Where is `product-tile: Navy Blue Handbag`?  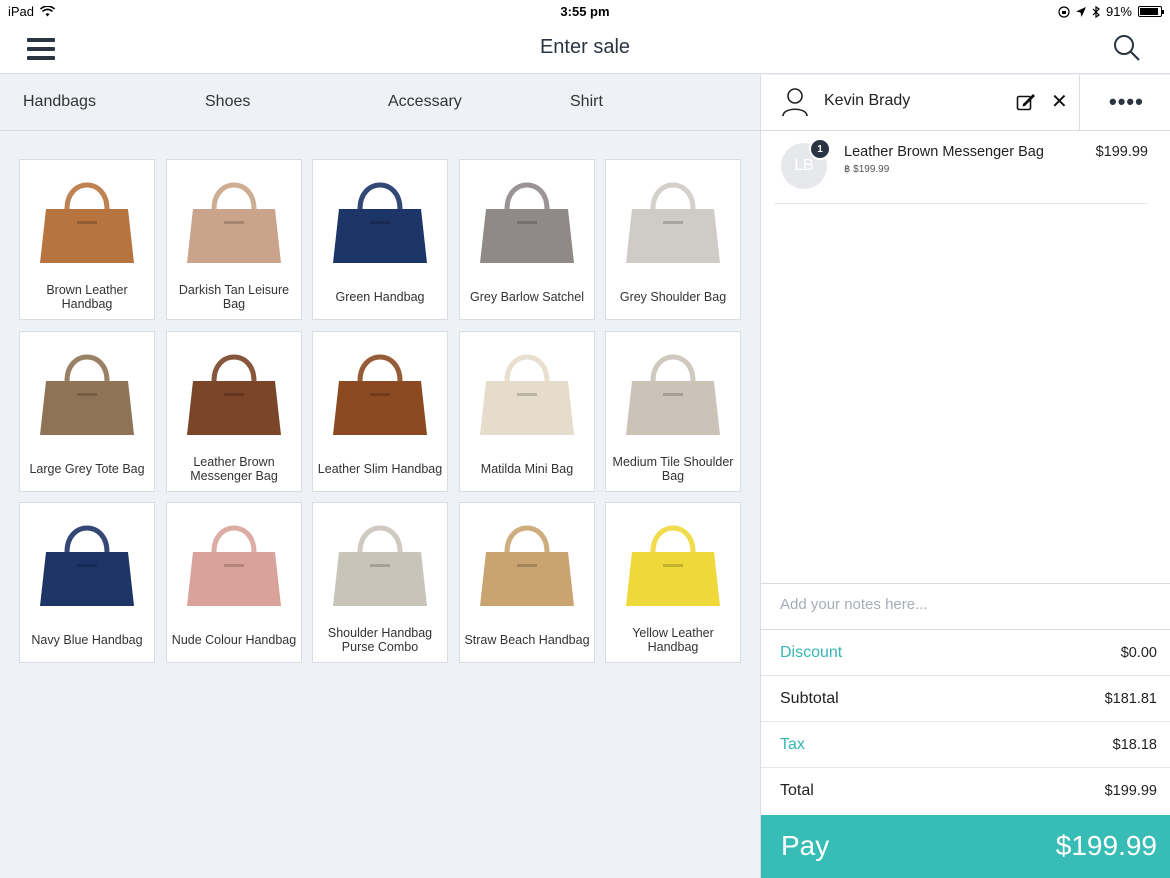 product-tile: Navy Blue Handbag is located at coordinates (87, 582).